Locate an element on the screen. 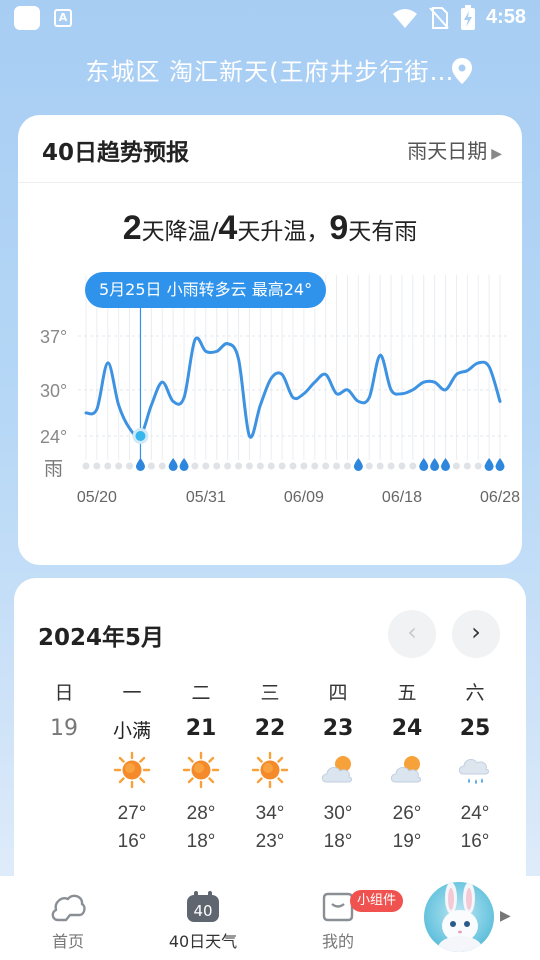 The height and width of the screenshot is (960, 540). low-temp: 16° is located at coordinates (132, 841).